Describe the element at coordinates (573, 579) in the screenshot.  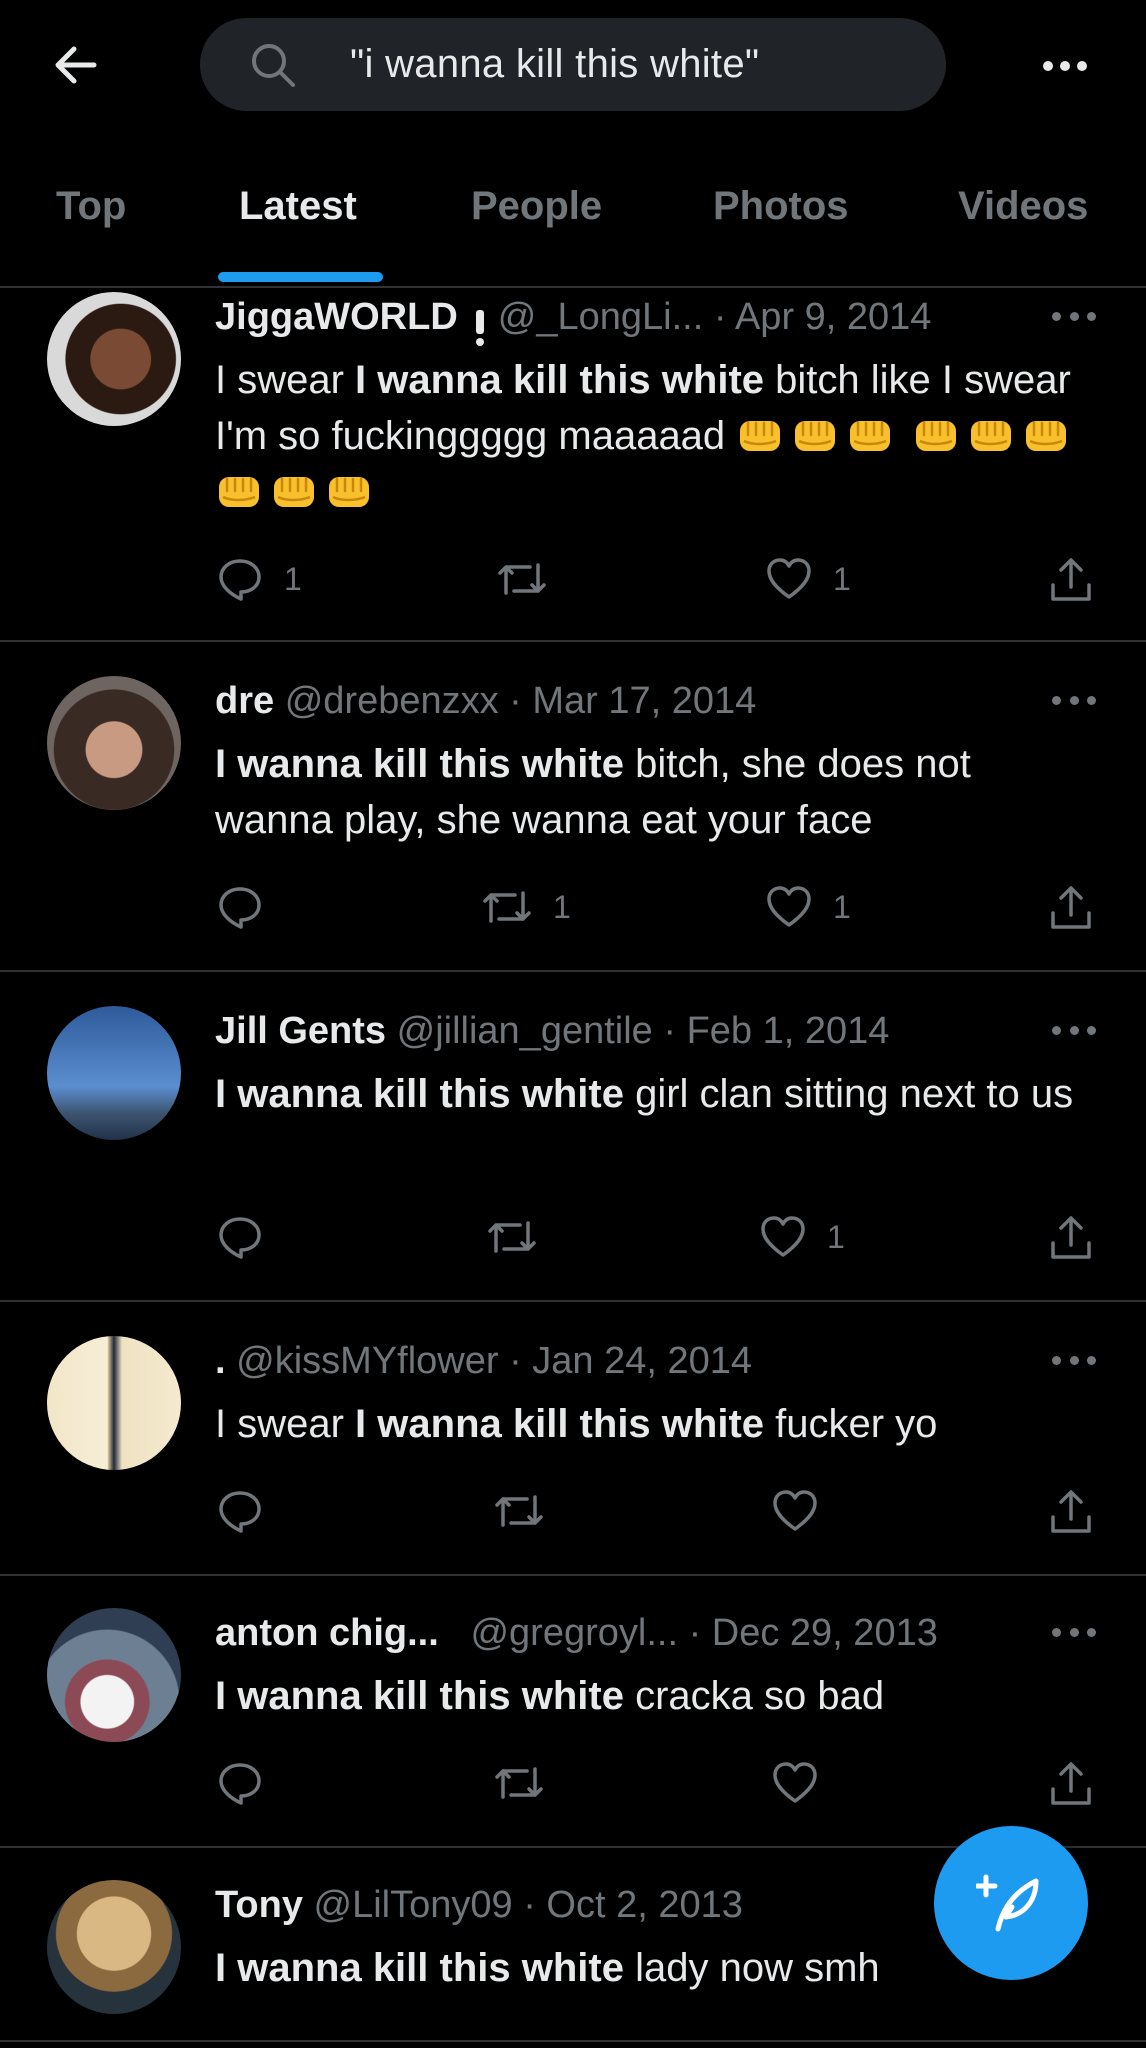
I see `tweet-actions: 1 1` at that location.